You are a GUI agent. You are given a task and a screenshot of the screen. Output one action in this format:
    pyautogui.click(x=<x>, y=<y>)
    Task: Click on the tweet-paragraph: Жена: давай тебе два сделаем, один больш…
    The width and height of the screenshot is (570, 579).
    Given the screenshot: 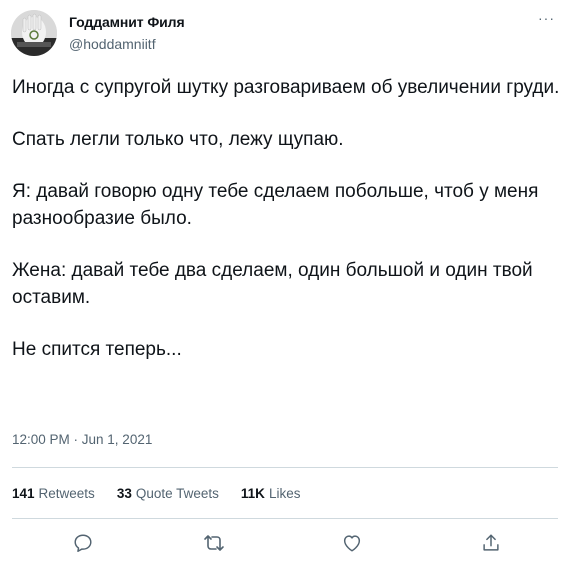 What is the action you would take?
    pyautogui.click(x=272, y=284)
    